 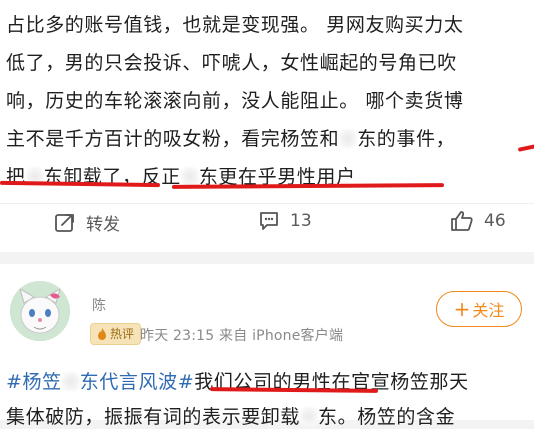 I want to click on post-meta: 昨天 23:15 来自 iPhone客户端, so click(x=242, y=336).